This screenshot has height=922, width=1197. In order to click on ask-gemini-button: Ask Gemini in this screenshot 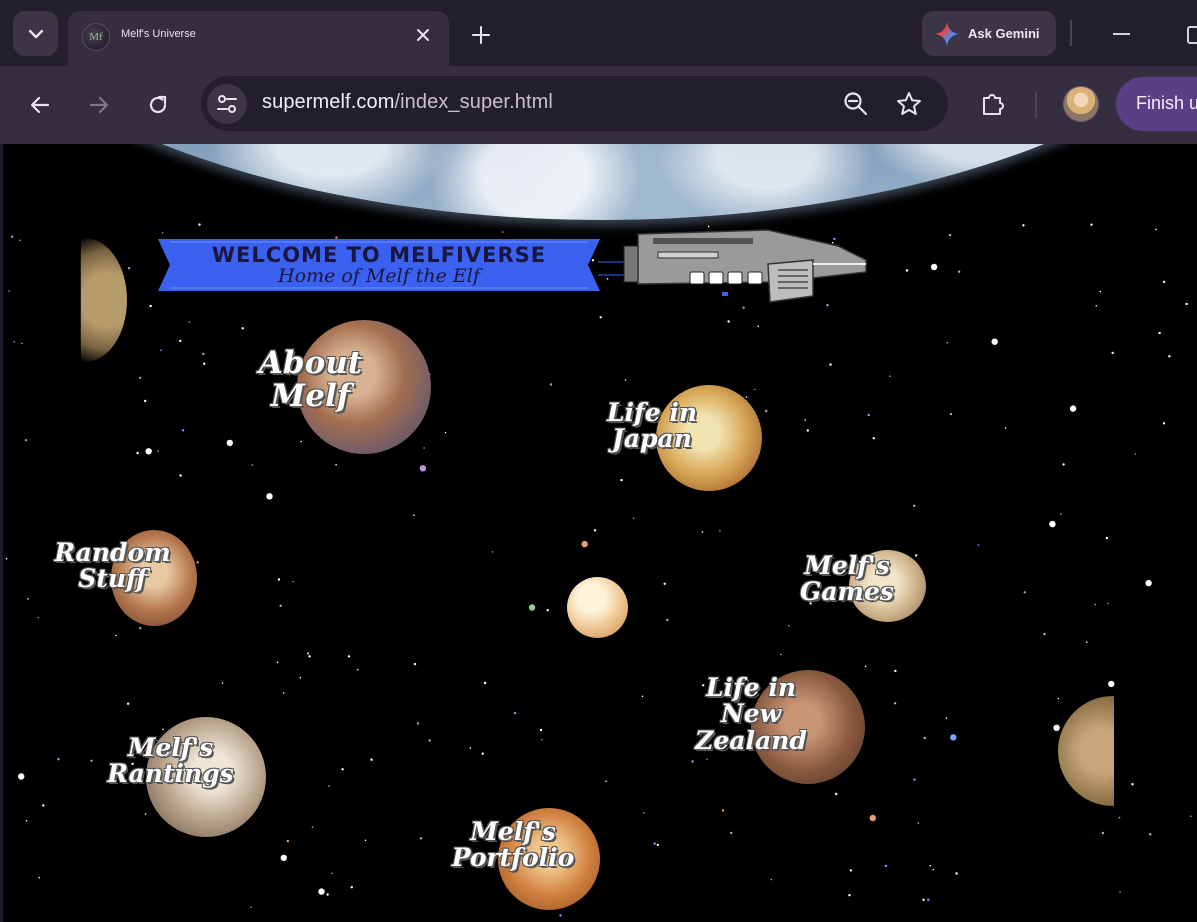, I will do `click(989, 33)`.